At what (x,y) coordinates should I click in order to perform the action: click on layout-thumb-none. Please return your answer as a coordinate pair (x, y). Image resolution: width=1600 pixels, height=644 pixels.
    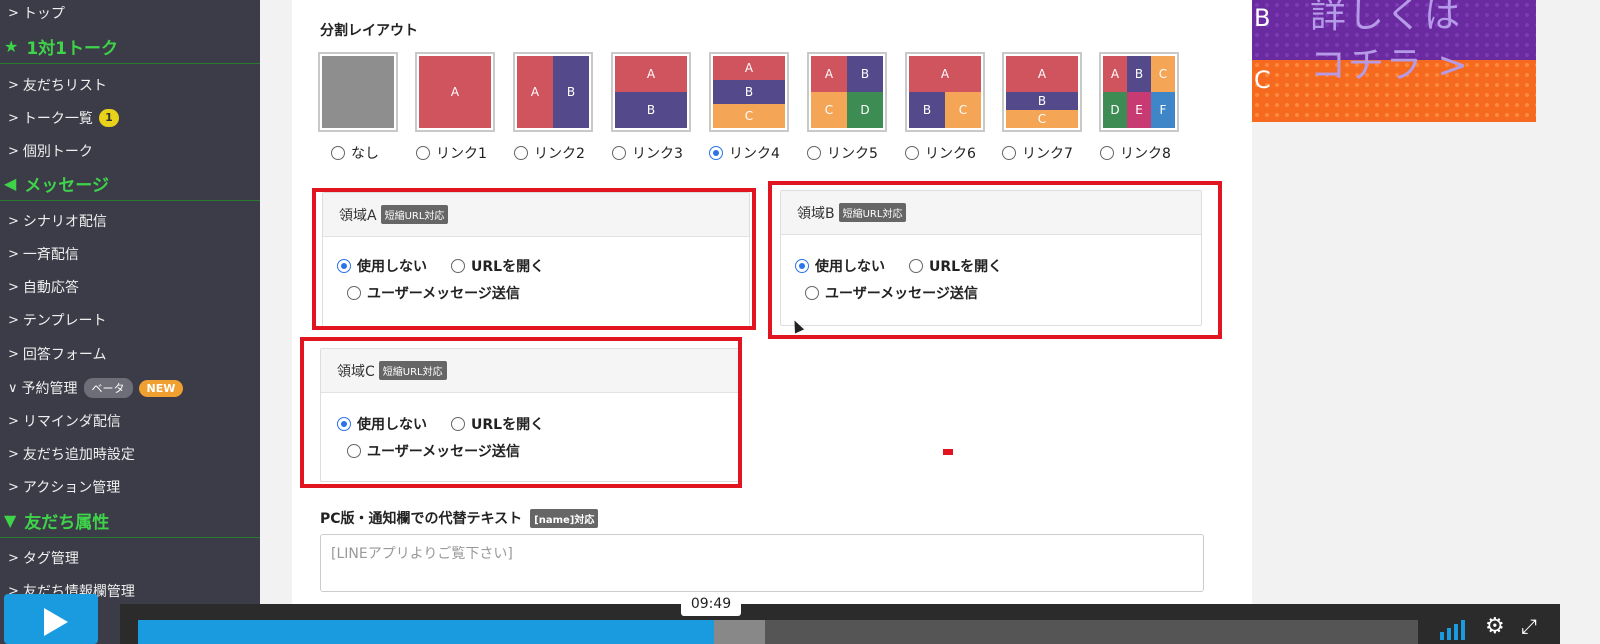
    Looking at the image, I should click on (358, 92).